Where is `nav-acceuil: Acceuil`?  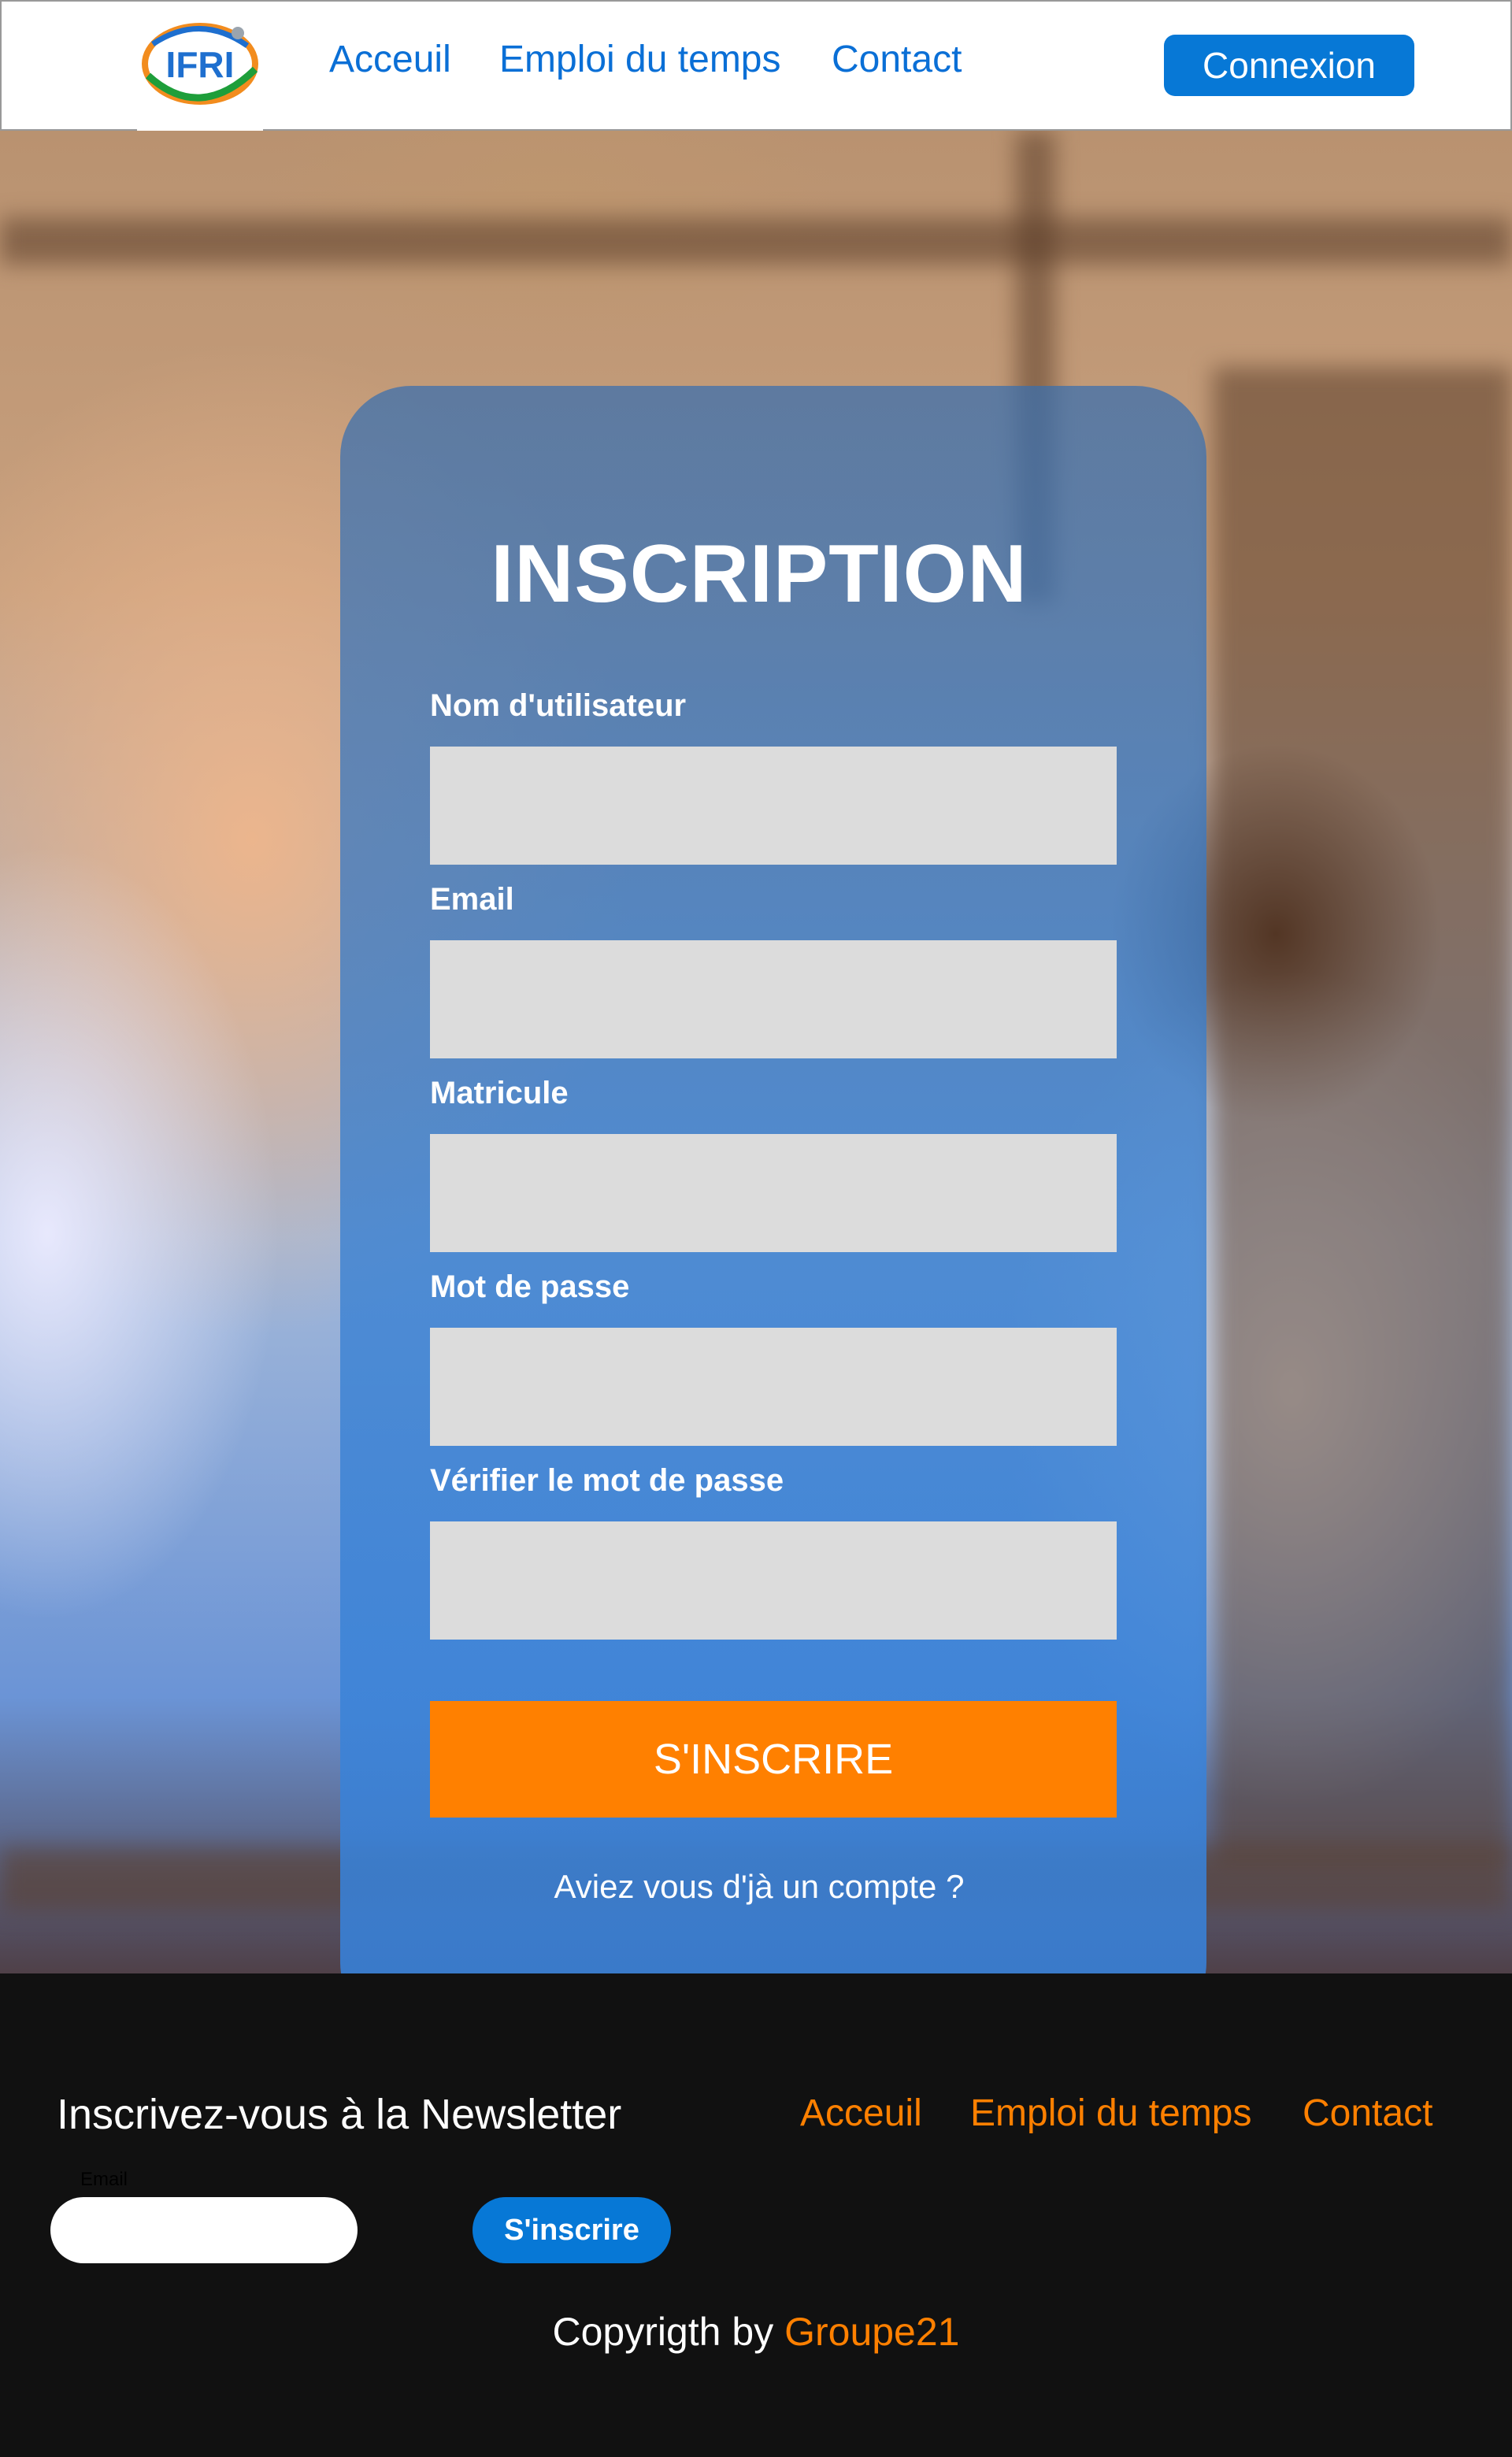 nav-acceuil: Acceuil is located at coordinates (390, 59).